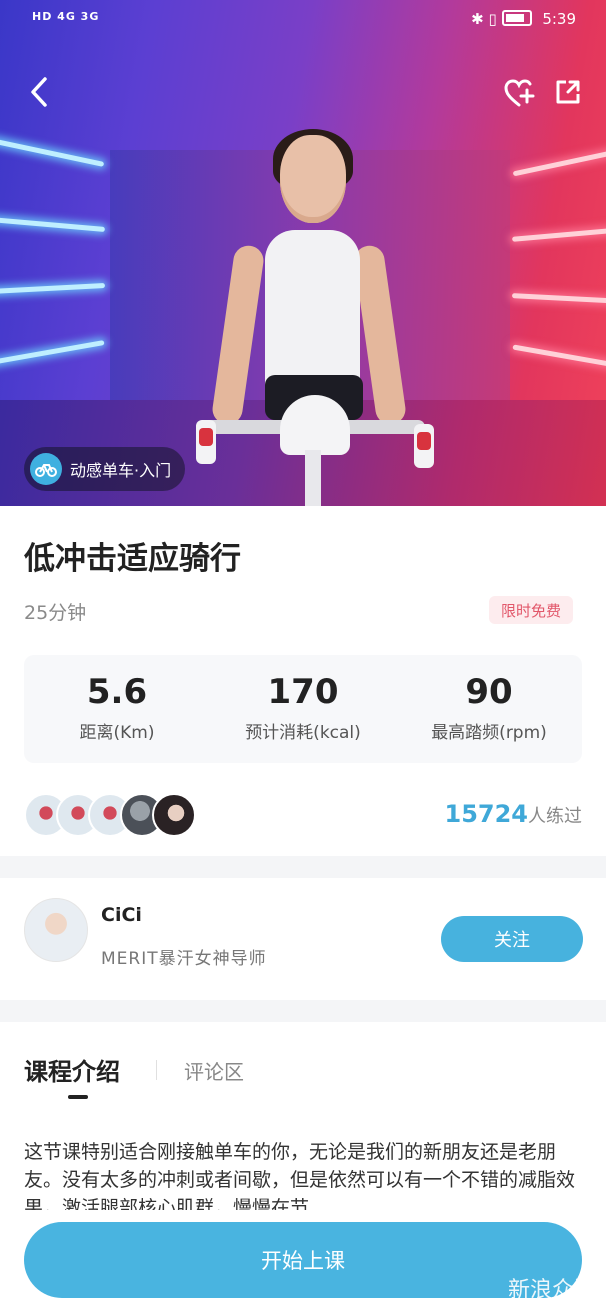  What do you see at coordinates (489, 692) in the screenshot?
I see `stat-value: 90` at bounding box center [489, 692].